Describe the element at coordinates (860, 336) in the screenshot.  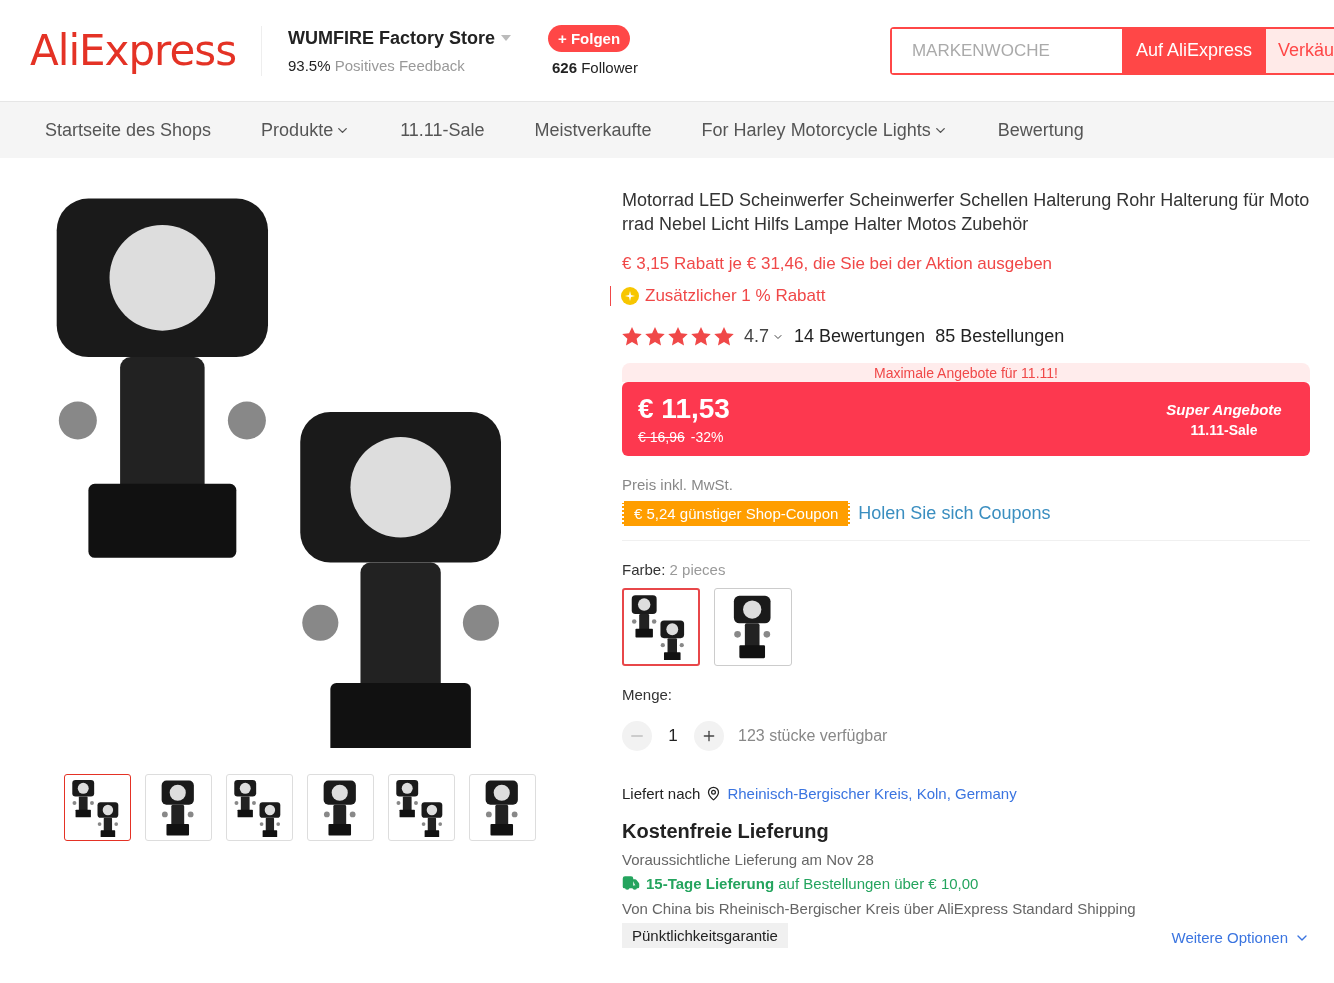
I see `reviews-count: 14 Bewertungen` at that location.